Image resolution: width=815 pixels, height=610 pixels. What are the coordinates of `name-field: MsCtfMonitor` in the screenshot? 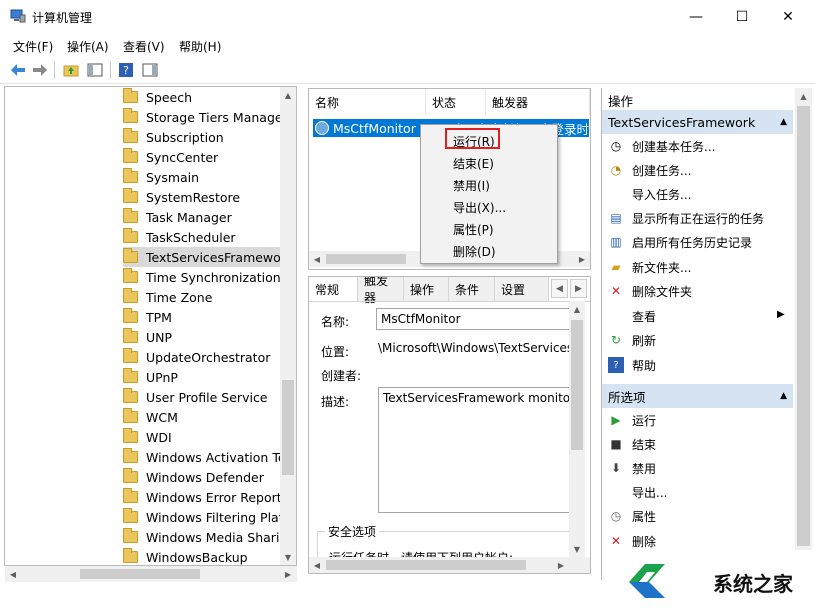 It's located at (476, 319).